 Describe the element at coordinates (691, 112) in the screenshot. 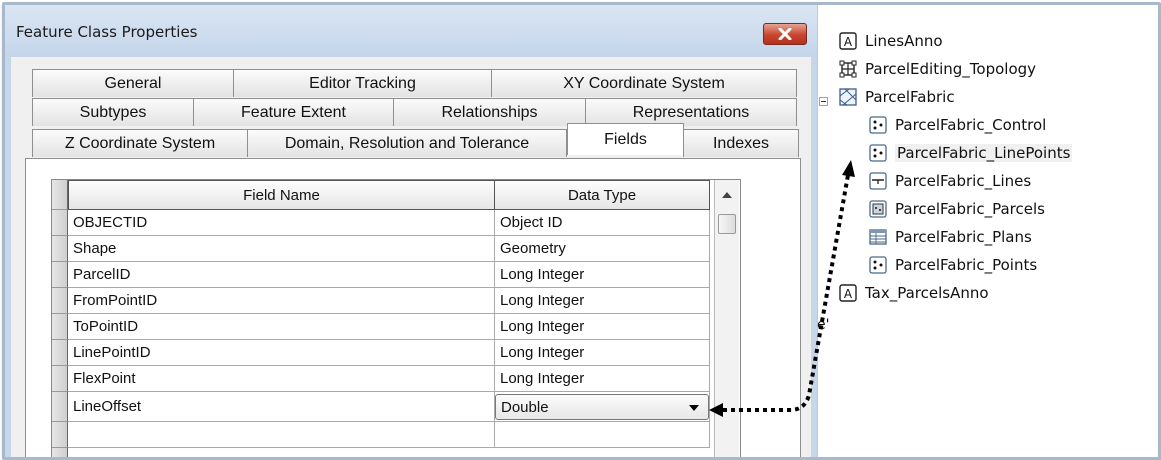

I see `tab-representations: Representations` at that location.